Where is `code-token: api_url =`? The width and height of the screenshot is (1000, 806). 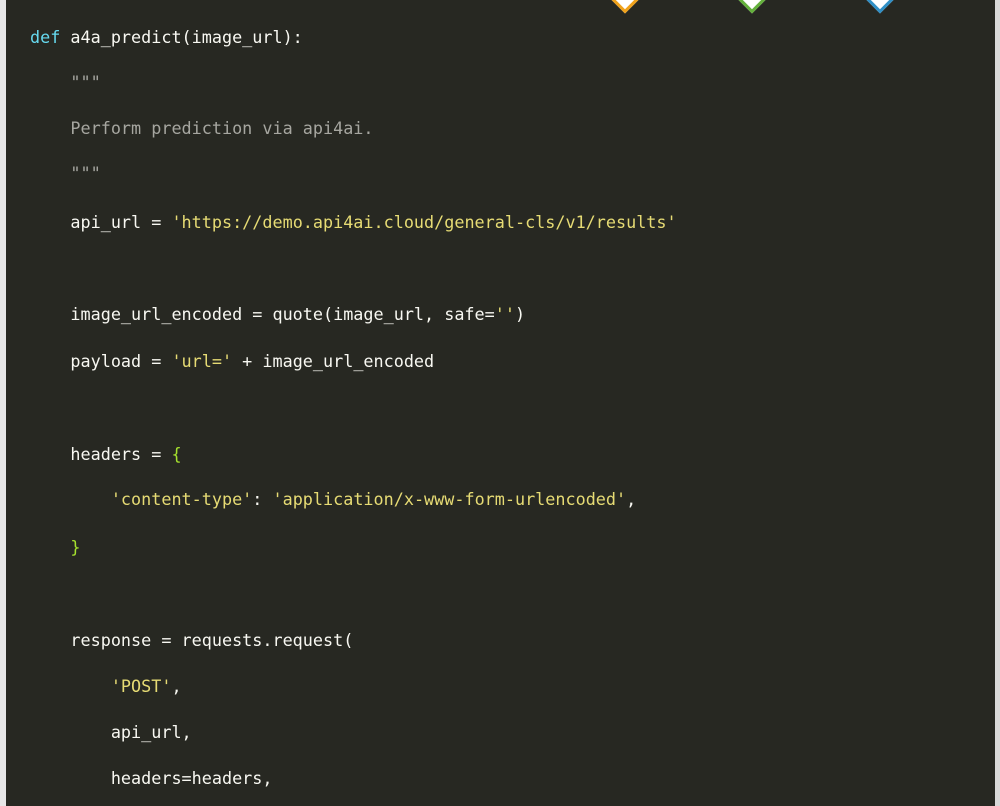 code-token: api_url = is located at coordinates (101, 222).